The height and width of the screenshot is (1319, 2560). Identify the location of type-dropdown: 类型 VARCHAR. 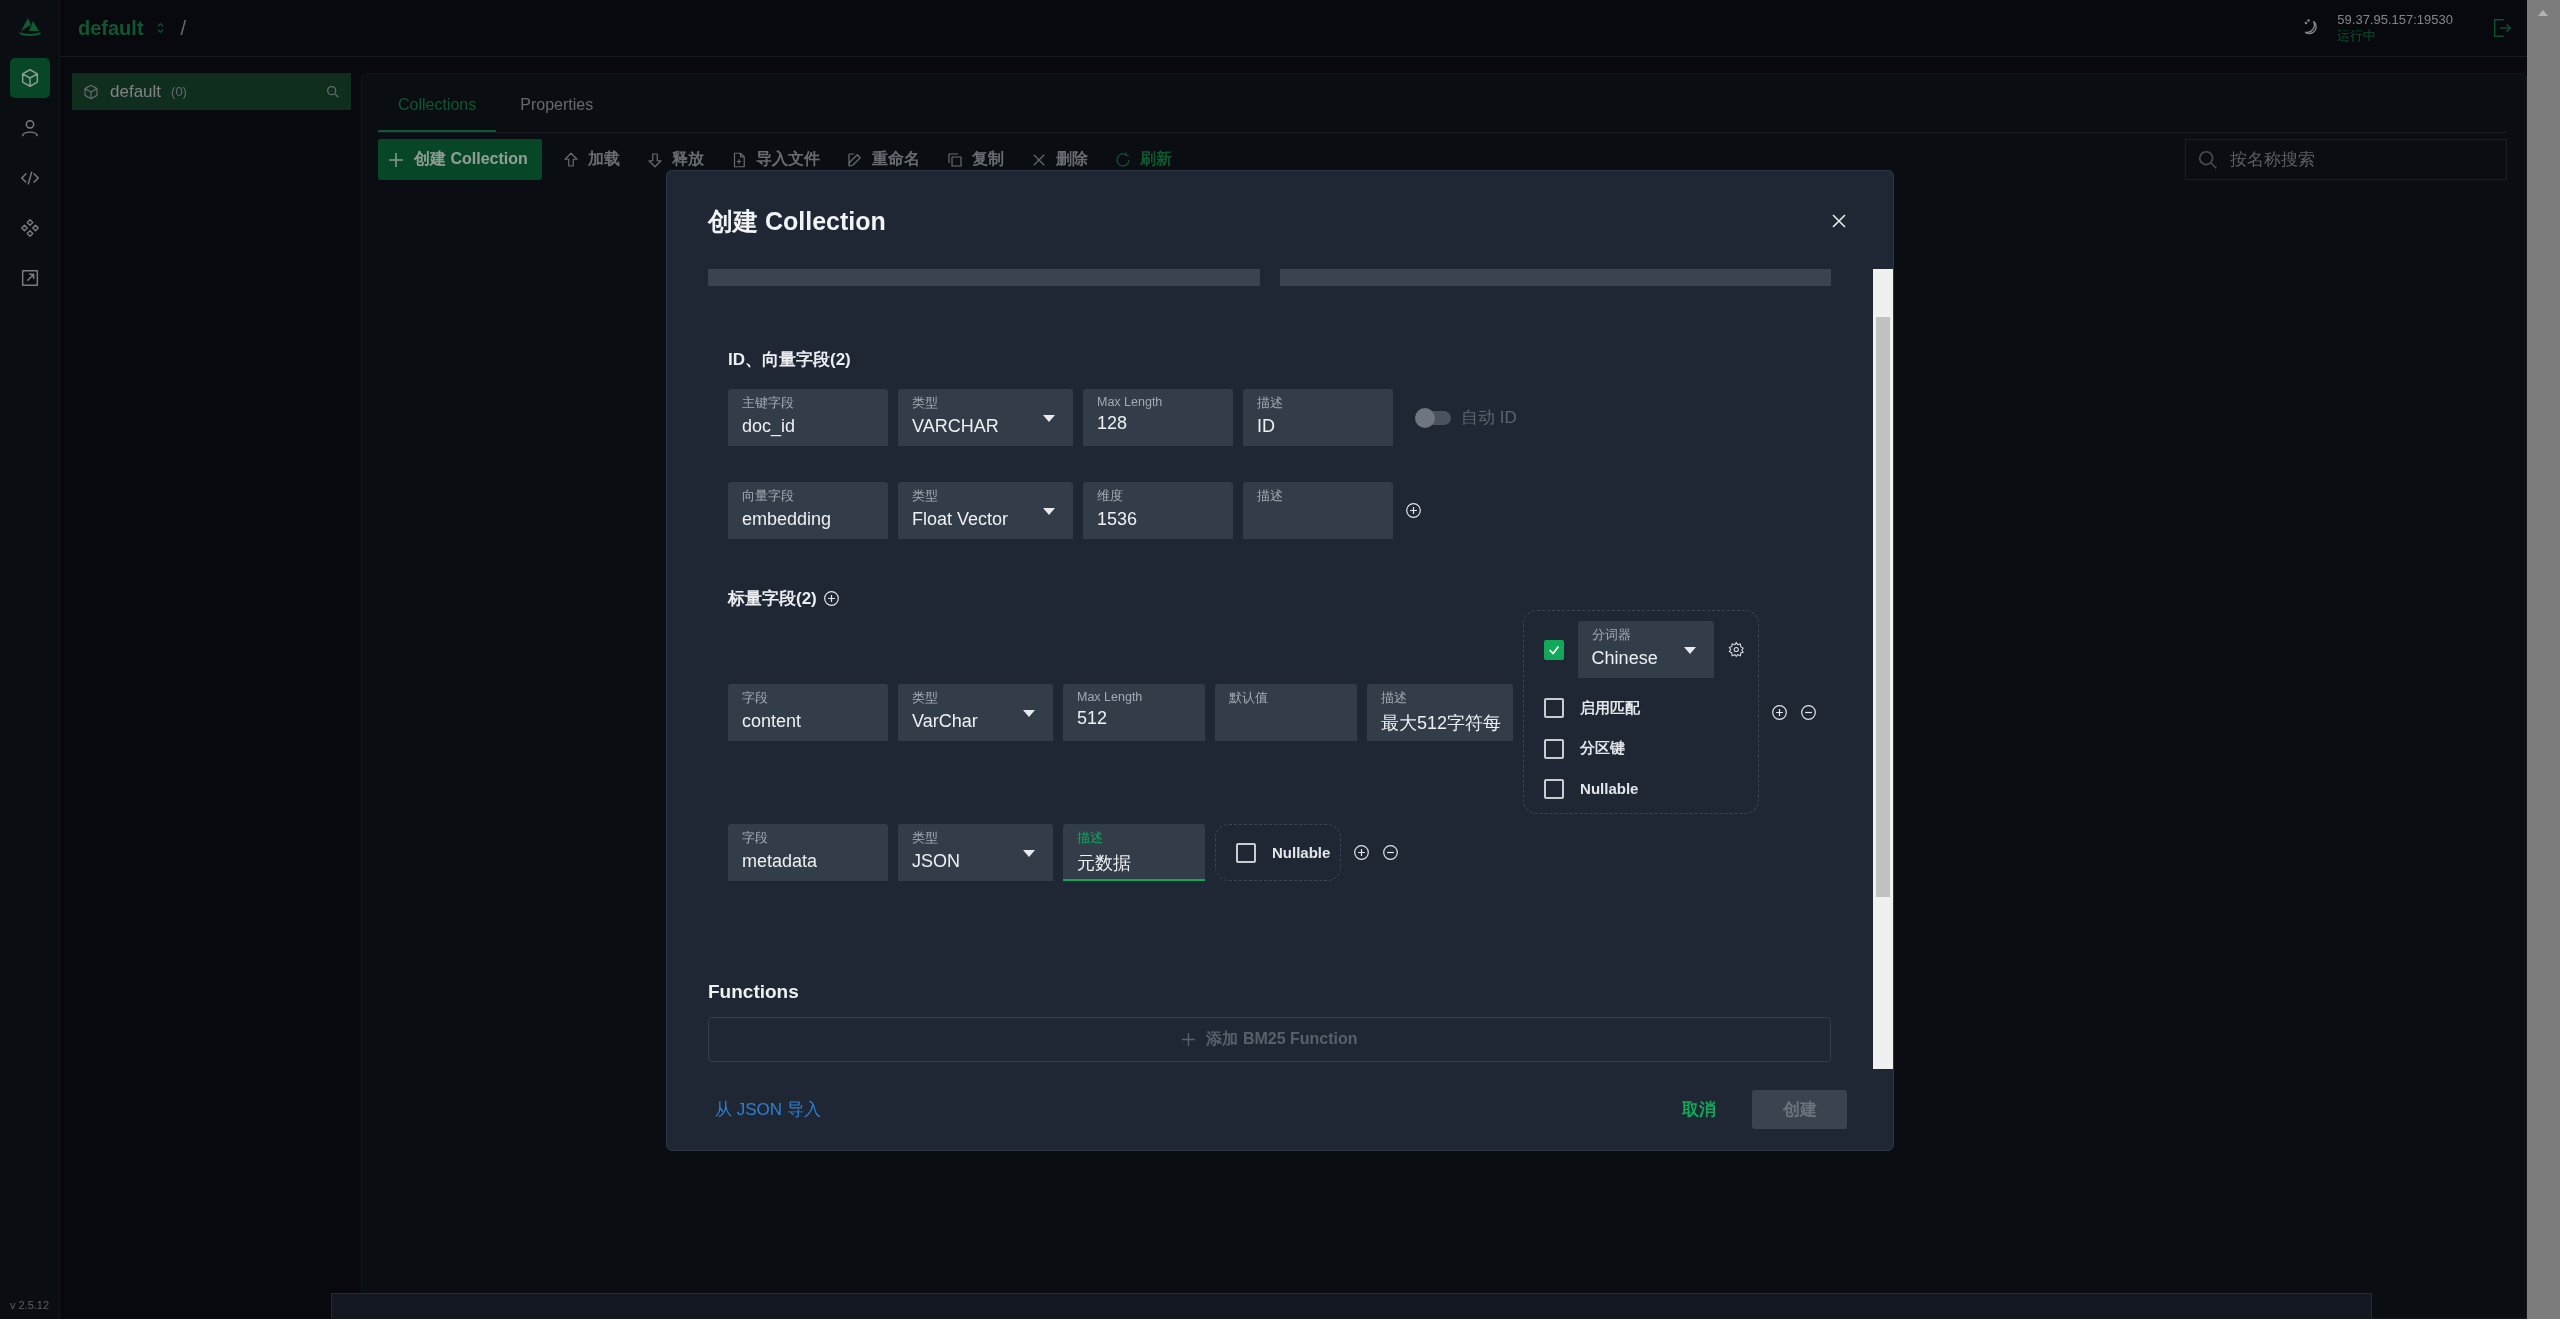
(985, 417).